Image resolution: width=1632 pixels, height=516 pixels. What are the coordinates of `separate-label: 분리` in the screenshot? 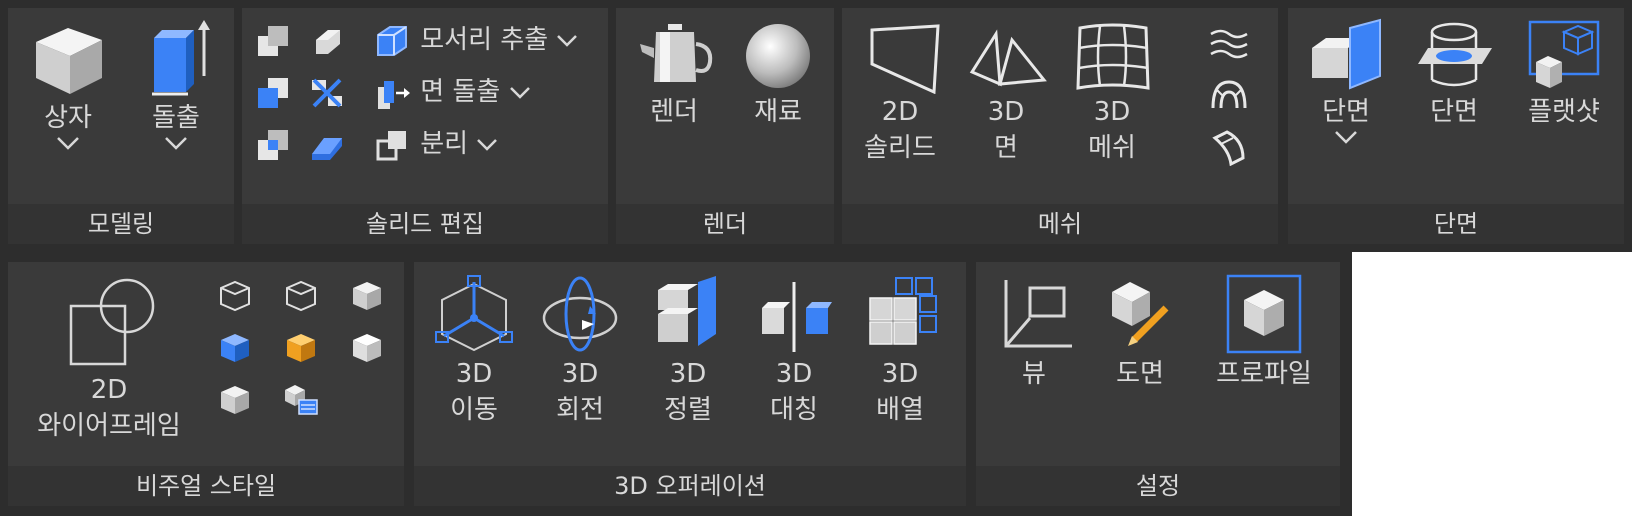 It's located at (444, 144).